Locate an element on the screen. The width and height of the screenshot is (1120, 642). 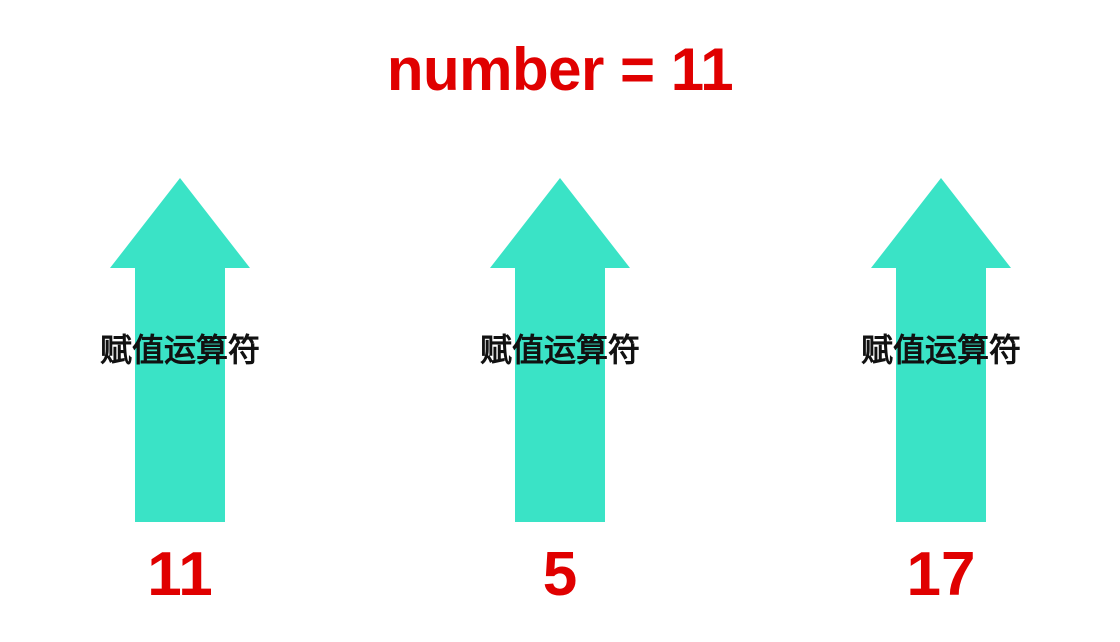
value-label-1: 11 is located at coordinates (180, 574).